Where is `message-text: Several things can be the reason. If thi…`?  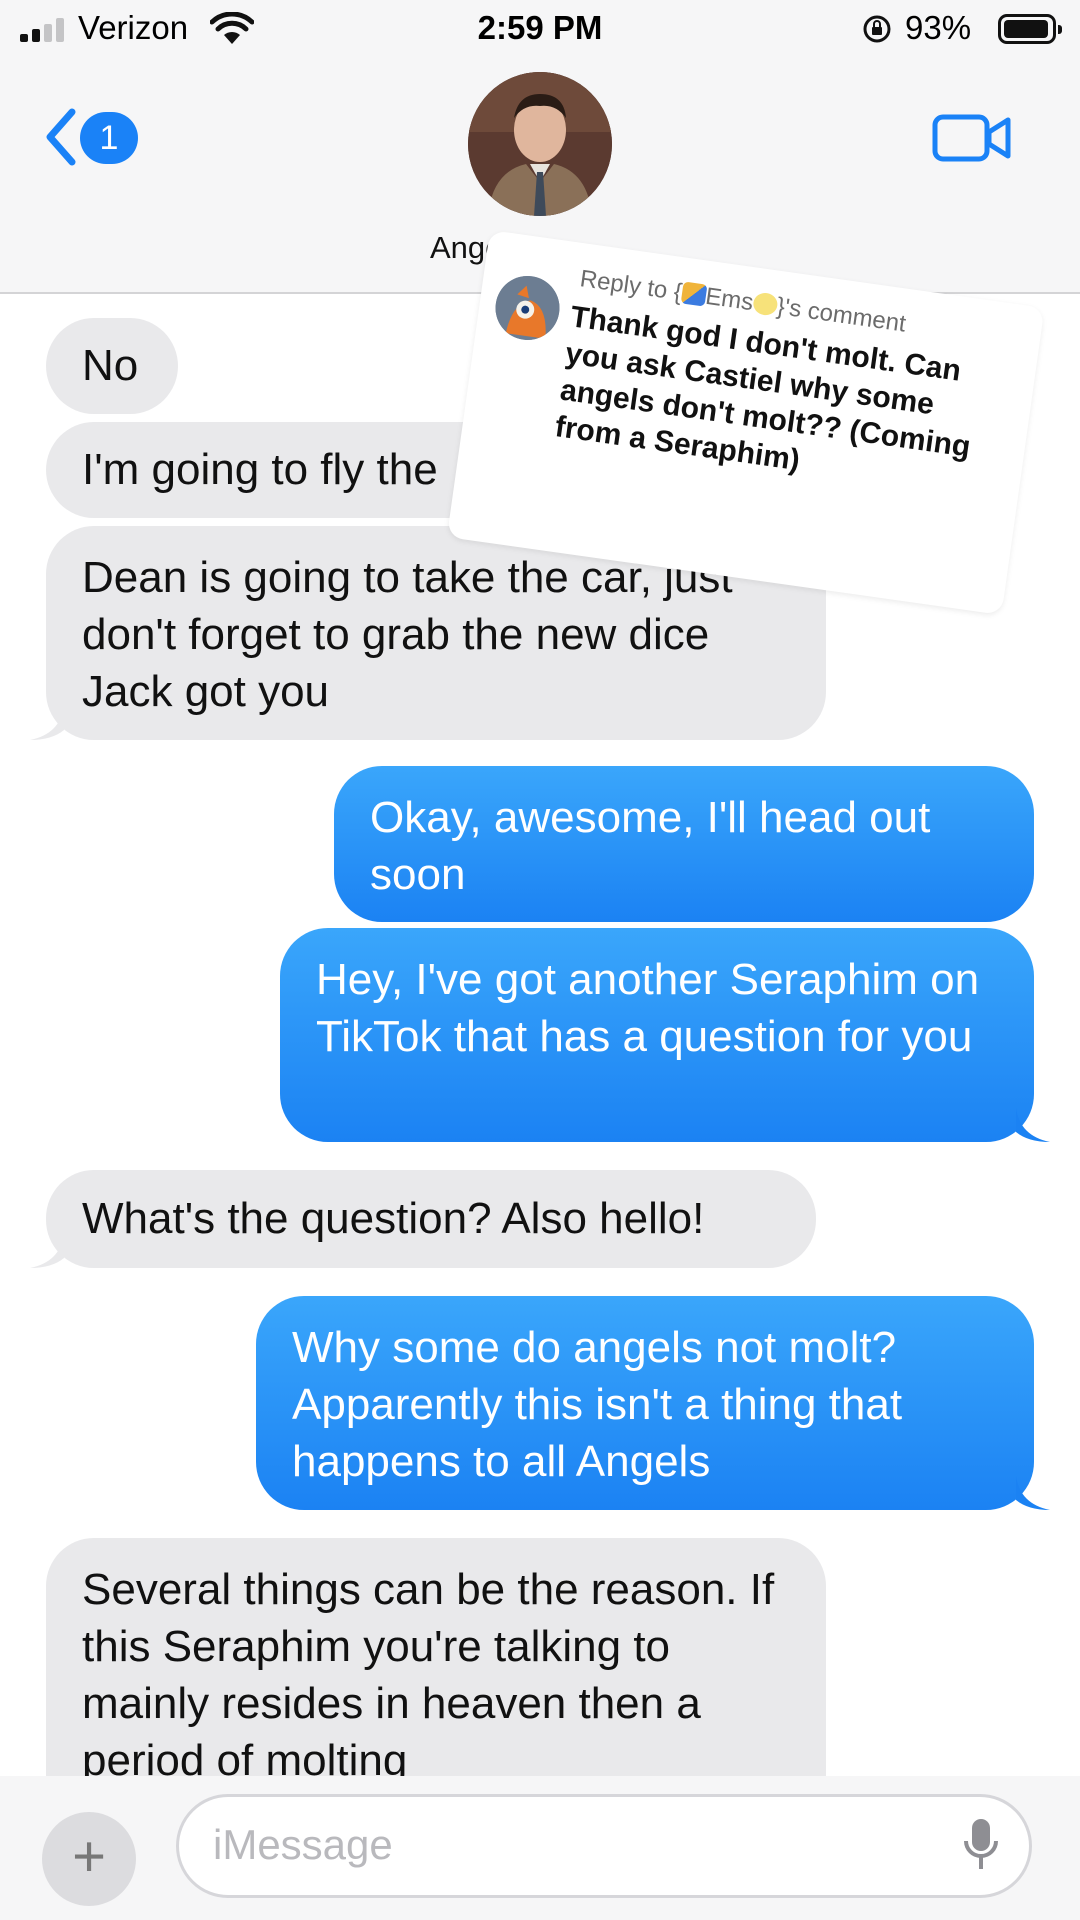
message-text: Several things can be the reason. If thi… is located at coordinates (428, 1675).